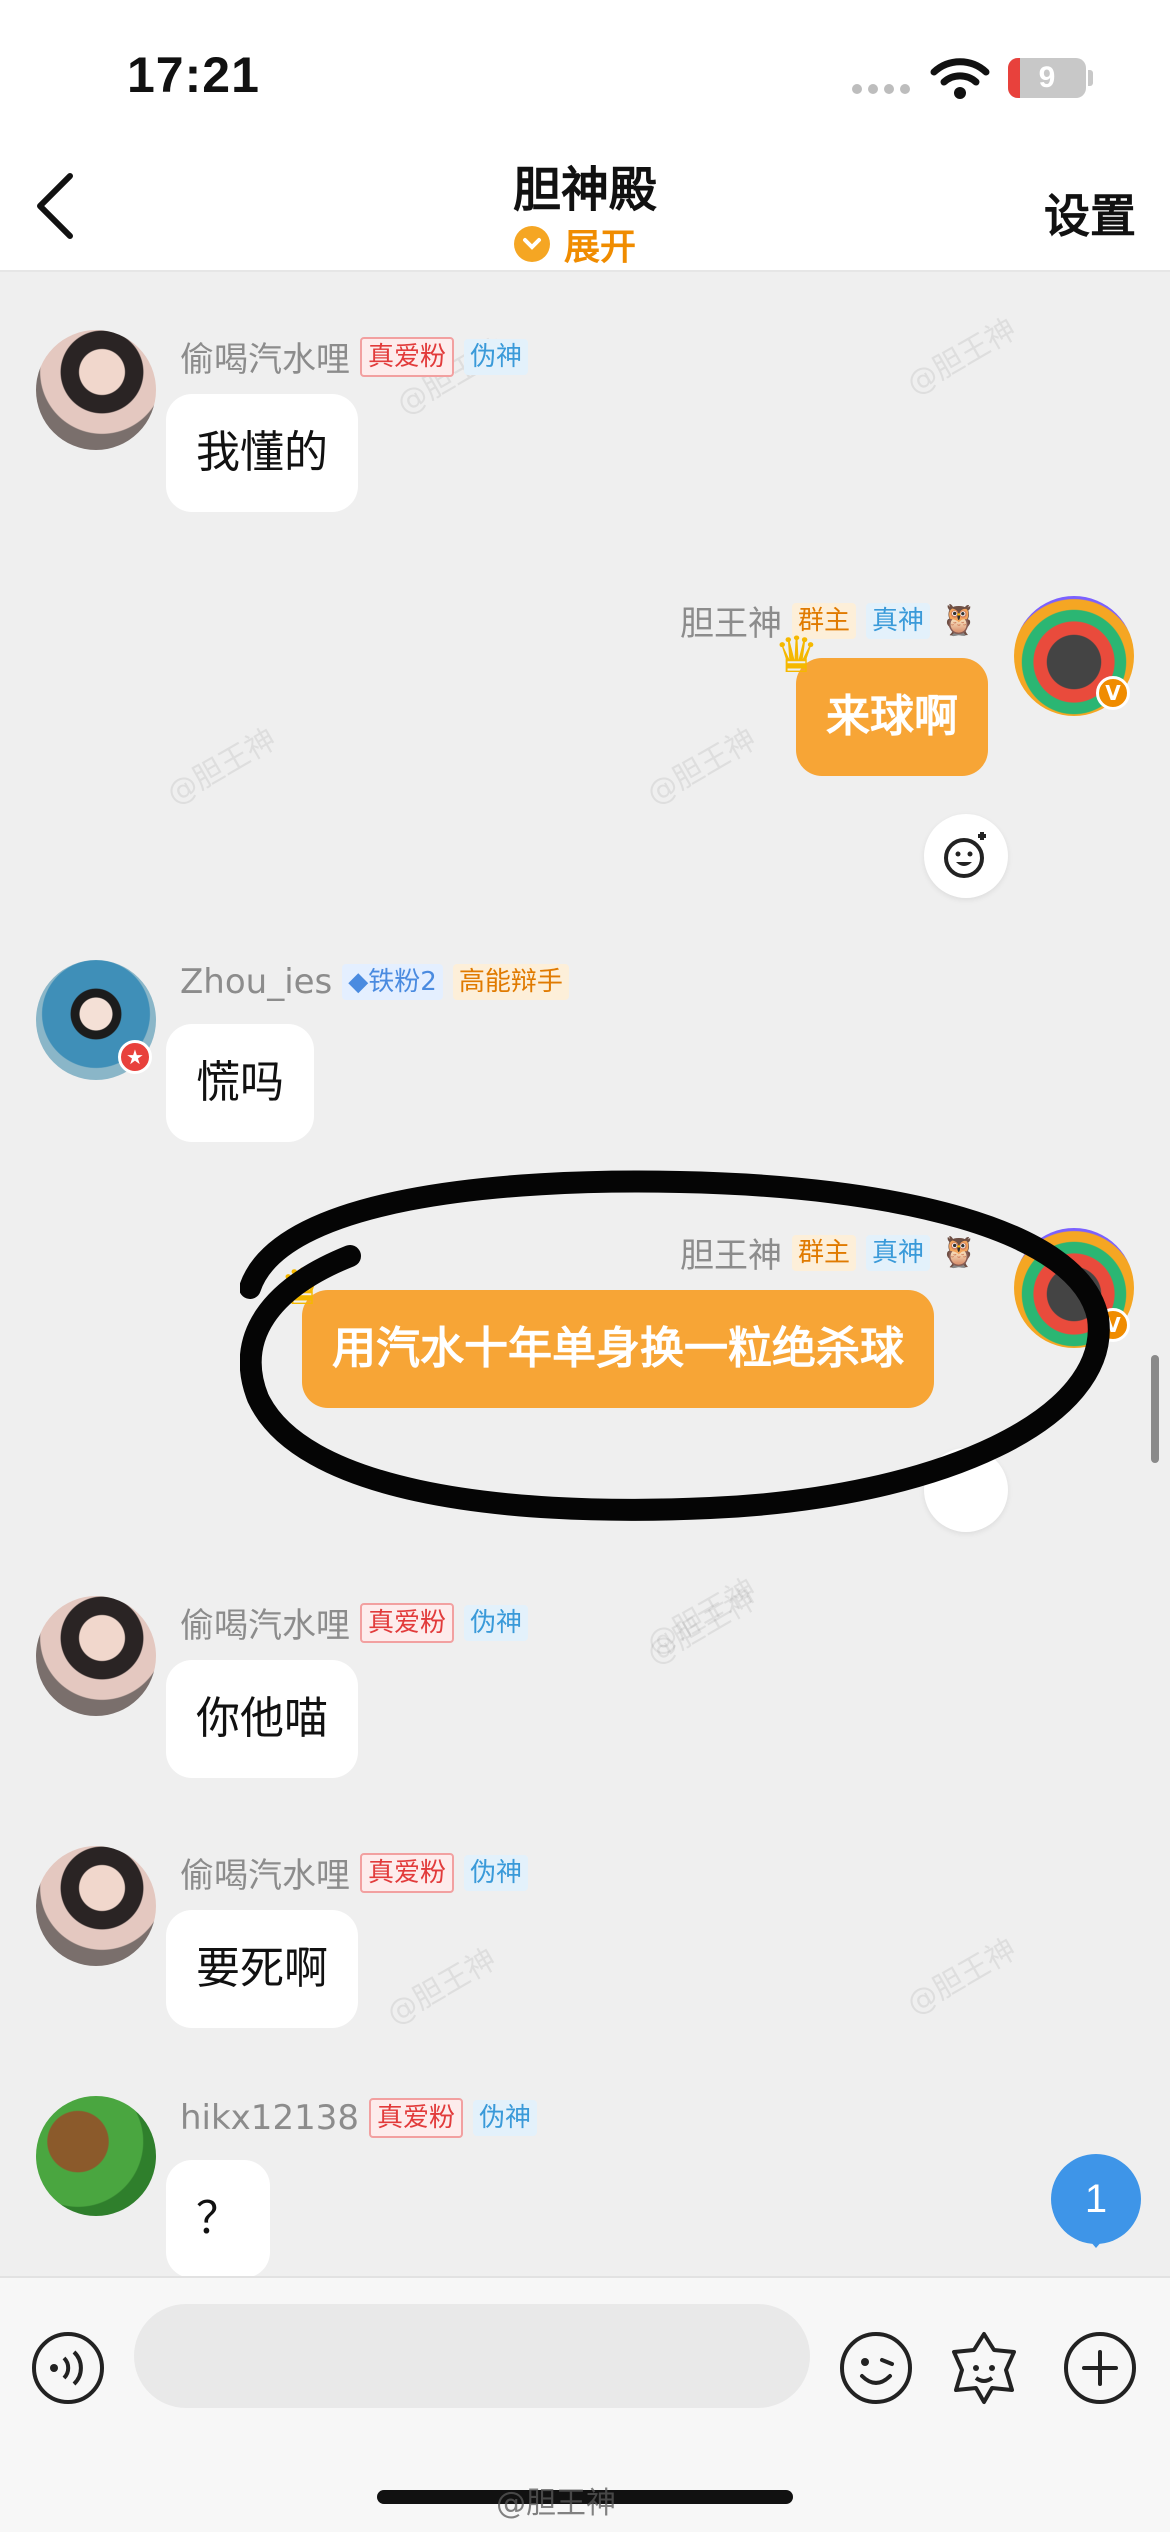 The image size is (1170, 2532). What do you see at coordinates (1096, 2241) in the screenshot?
I see `unread-badge-tail` at bounding box center [1096, 2241].